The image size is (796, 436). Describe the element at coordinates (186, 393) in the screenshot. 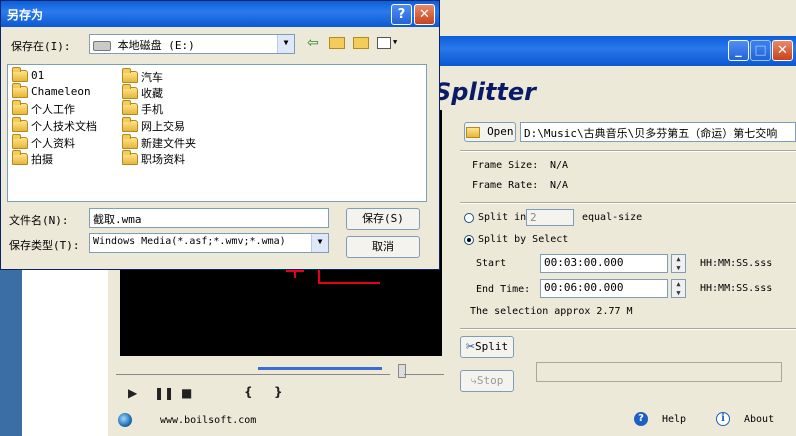

I see `stop-icon: ■` at that location.